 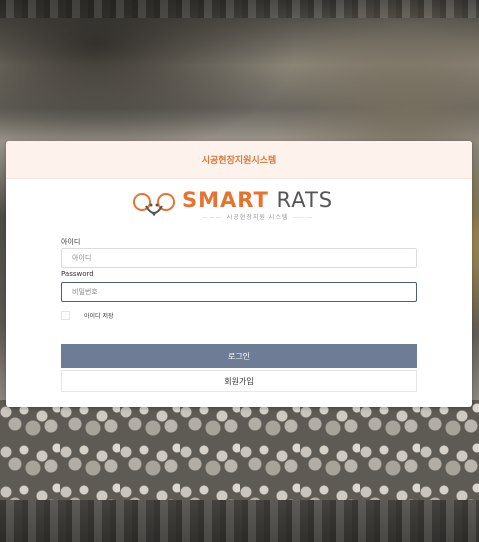 I want to click on logo: SMART RATS 시공현장지원 시스템, so click(x=232, y=205).